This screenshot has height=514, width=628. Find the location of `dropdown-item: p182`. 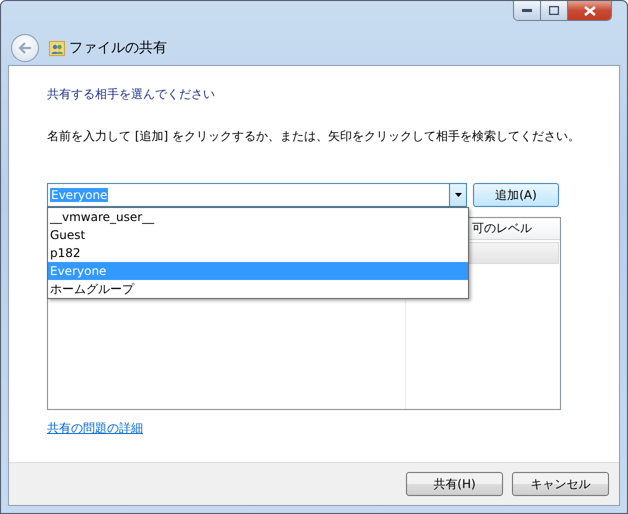

dropdown-item: p182 is located at coordinates (258, 253).